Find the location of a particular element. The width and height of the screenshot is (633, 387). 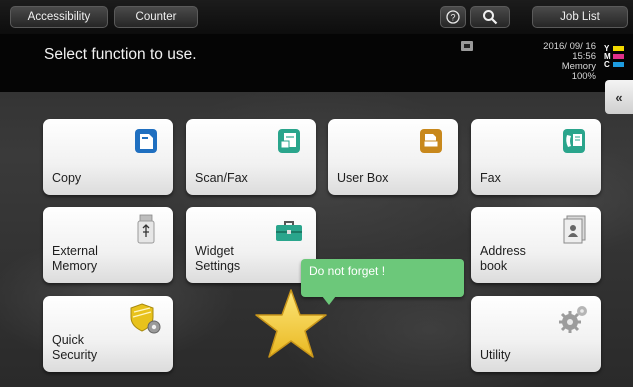

address-book-label-line1: Address is located at coordinates (503, 251).